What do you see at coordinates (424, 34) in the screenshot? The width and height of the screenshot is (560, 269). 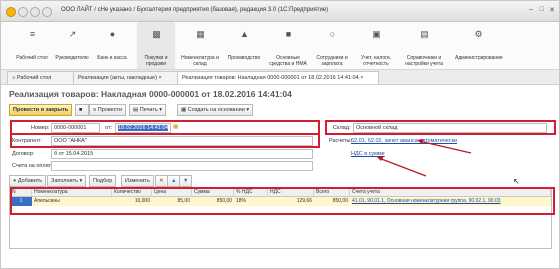 I see `book-icon: ▤` at bounding box center [424, 34].